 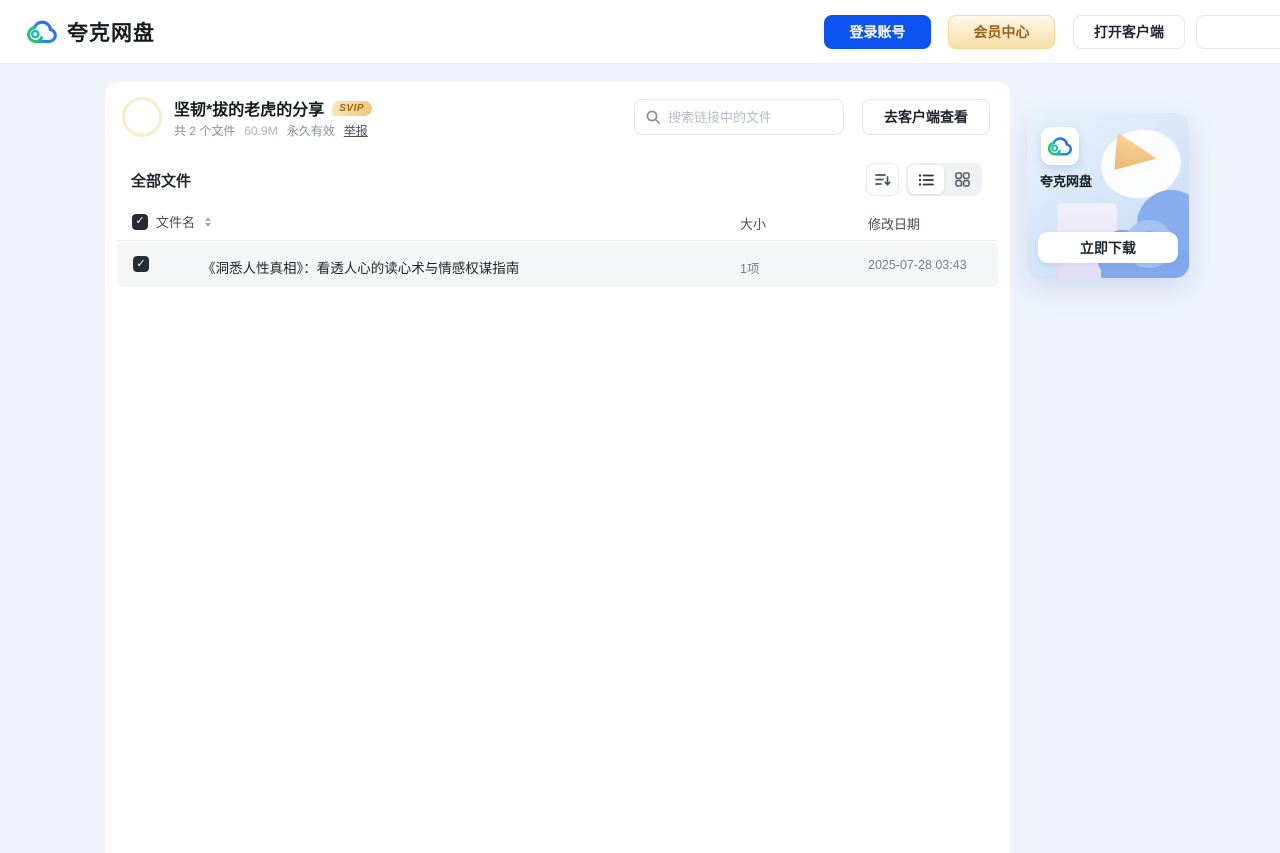 What do you see at coordinates (1001, 32) in the screenshot?
I see `vip-center-button: 会员中心` at bounding box center [1001, 32].